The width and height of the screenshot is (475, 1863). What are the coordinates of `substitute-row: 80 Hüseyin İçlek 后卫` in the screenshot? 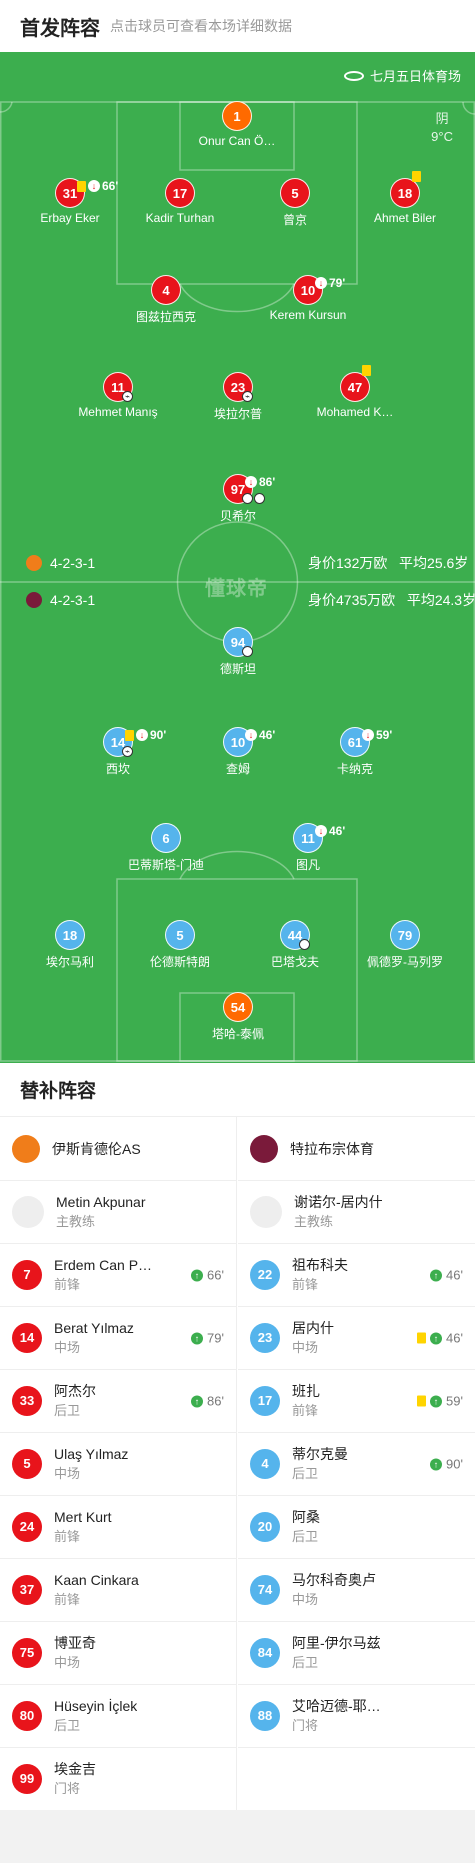 It's located at (118, 1716).